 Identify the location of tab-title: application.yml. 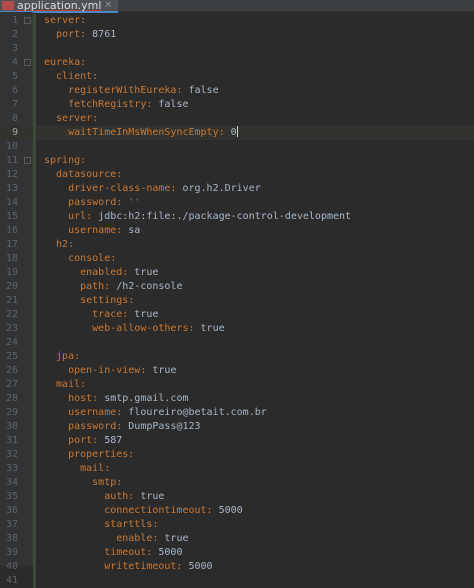
(59, 6).